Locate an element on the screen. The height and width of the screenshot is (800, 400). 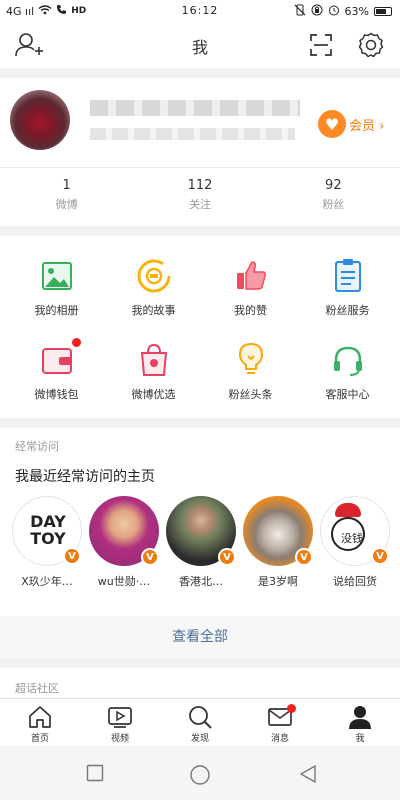
grid-label: 我的相册 is located at coordinates (56, 310).